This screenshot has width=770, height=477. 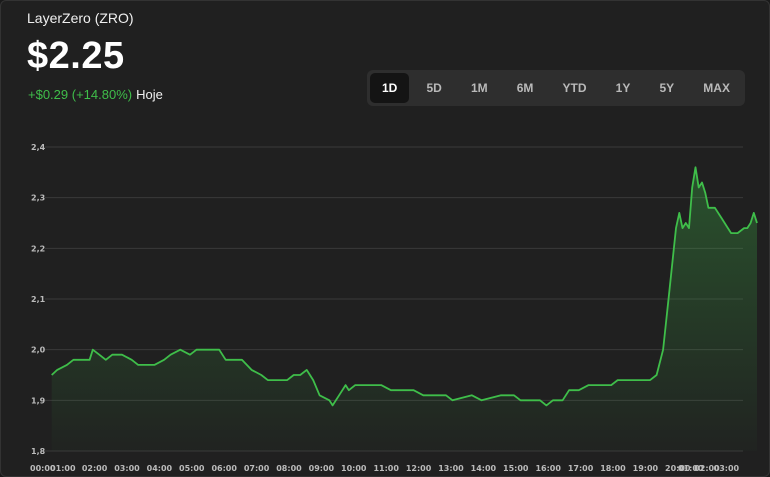 What do you see at coordinates (38, 451) in the screenshot?
I see `y-tick-label: 1,8` at bounding box center [38, 451].